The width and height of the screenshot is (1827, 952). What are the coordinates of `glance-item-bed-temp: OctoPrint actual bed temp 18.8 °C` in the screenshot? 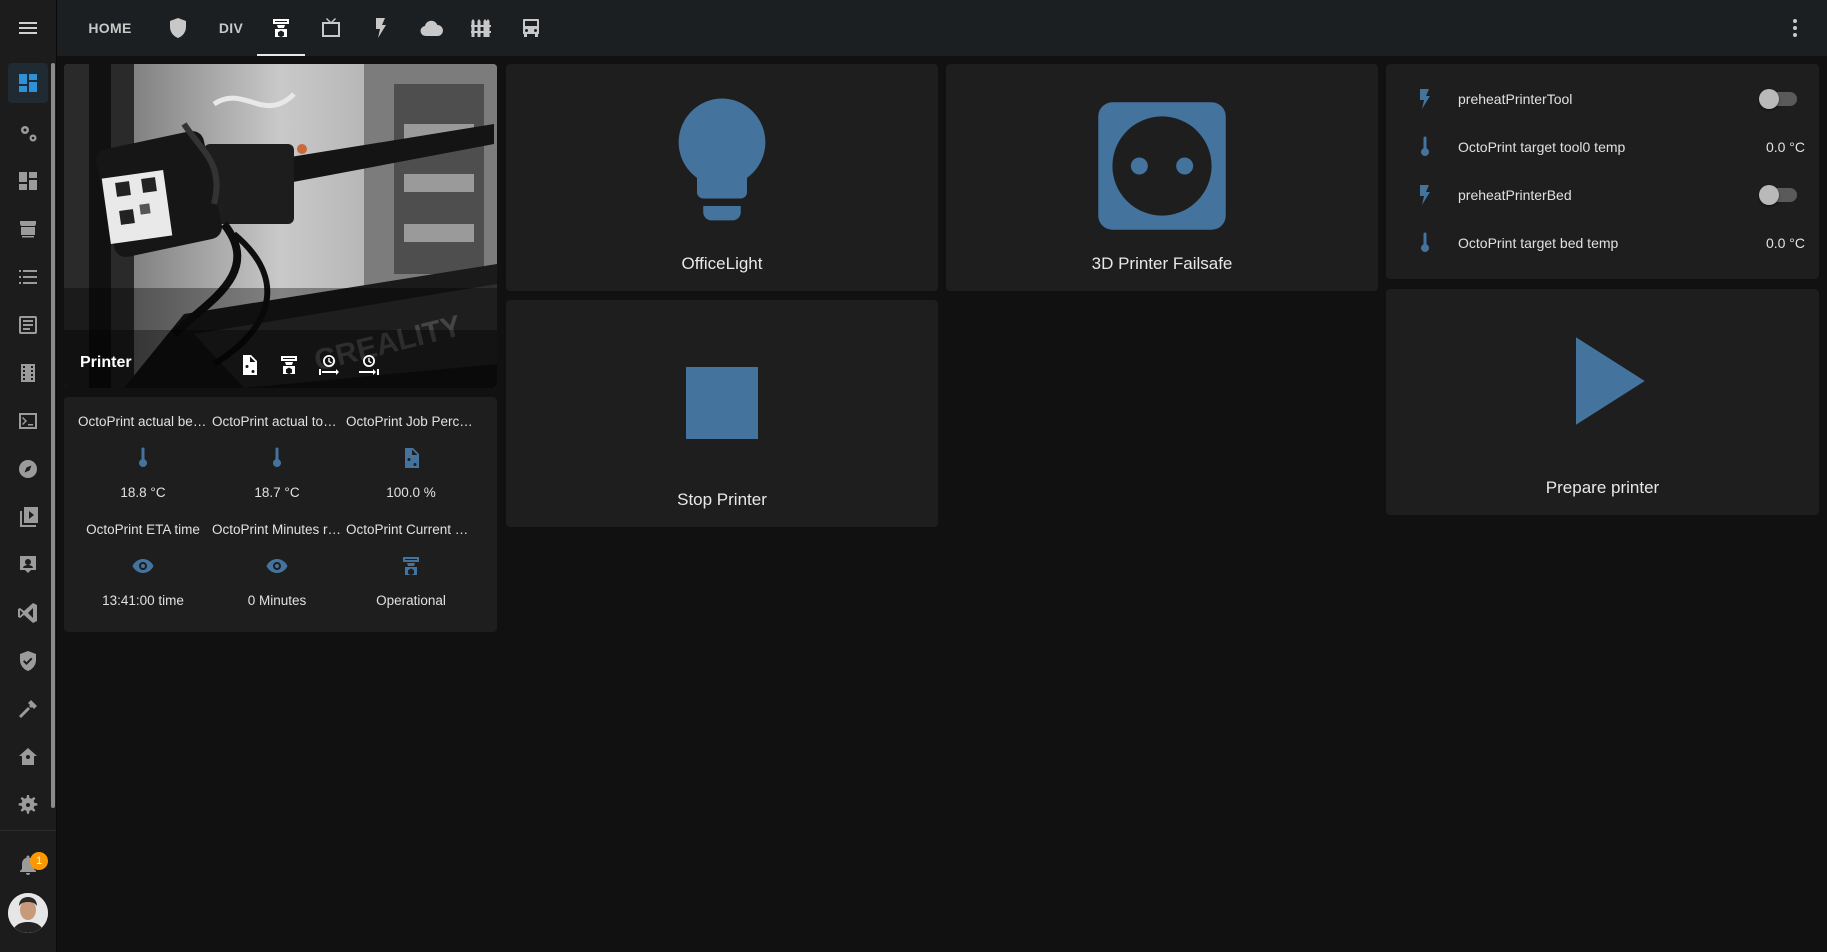 It's located at (143, 457).